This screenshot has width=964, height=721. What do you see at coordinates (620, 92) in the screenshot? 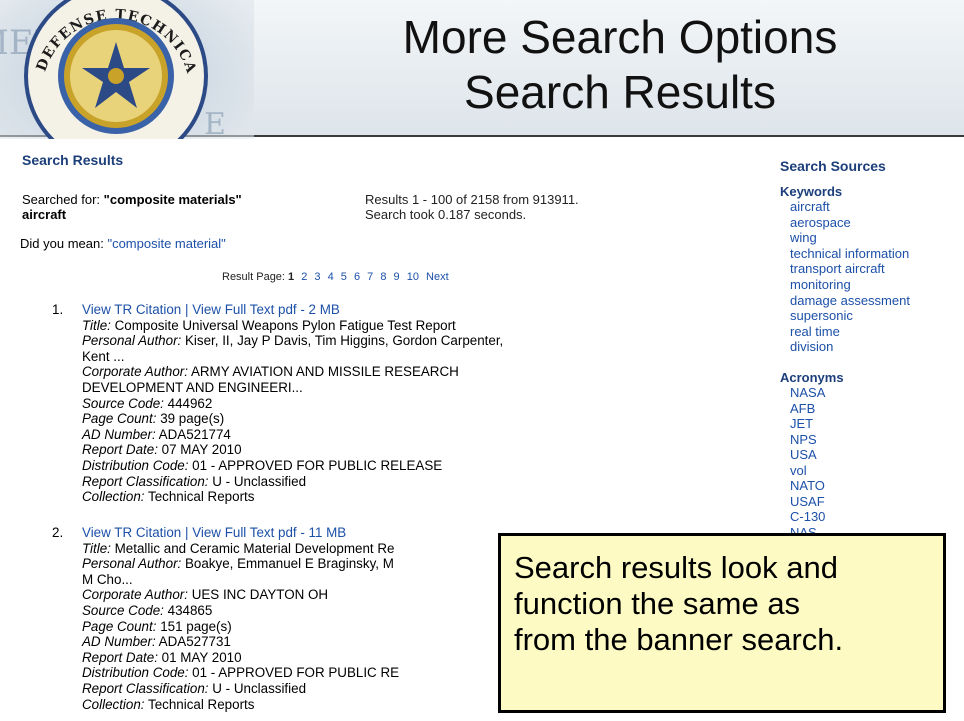
I see `slide-title-line2: Search Results` at bounding box center [620, 92].